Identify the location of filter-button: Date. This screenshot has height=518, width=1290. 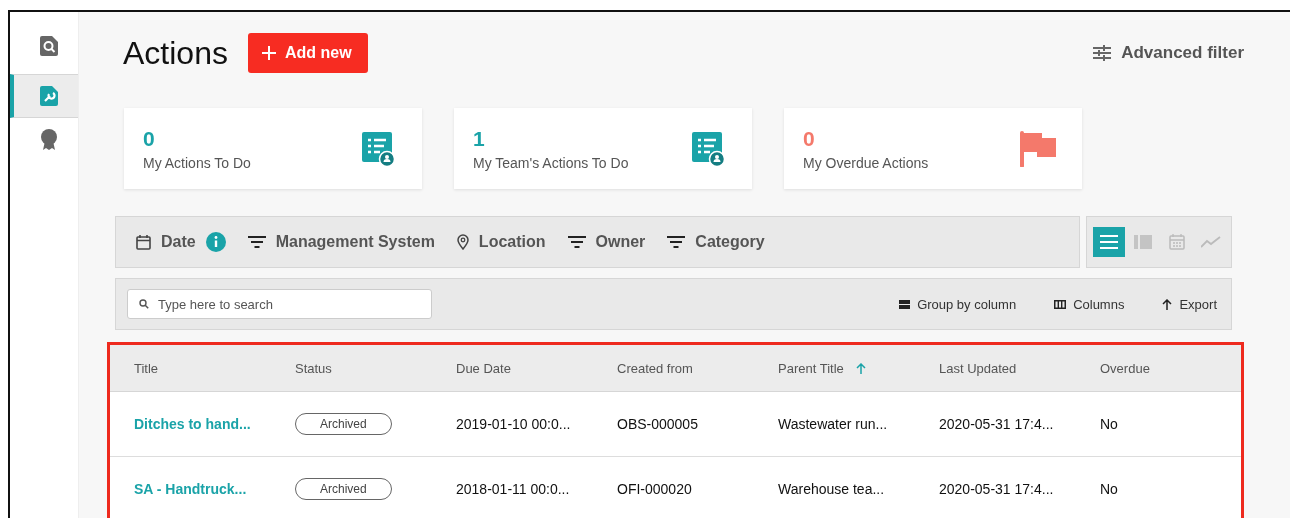
(184, 242).